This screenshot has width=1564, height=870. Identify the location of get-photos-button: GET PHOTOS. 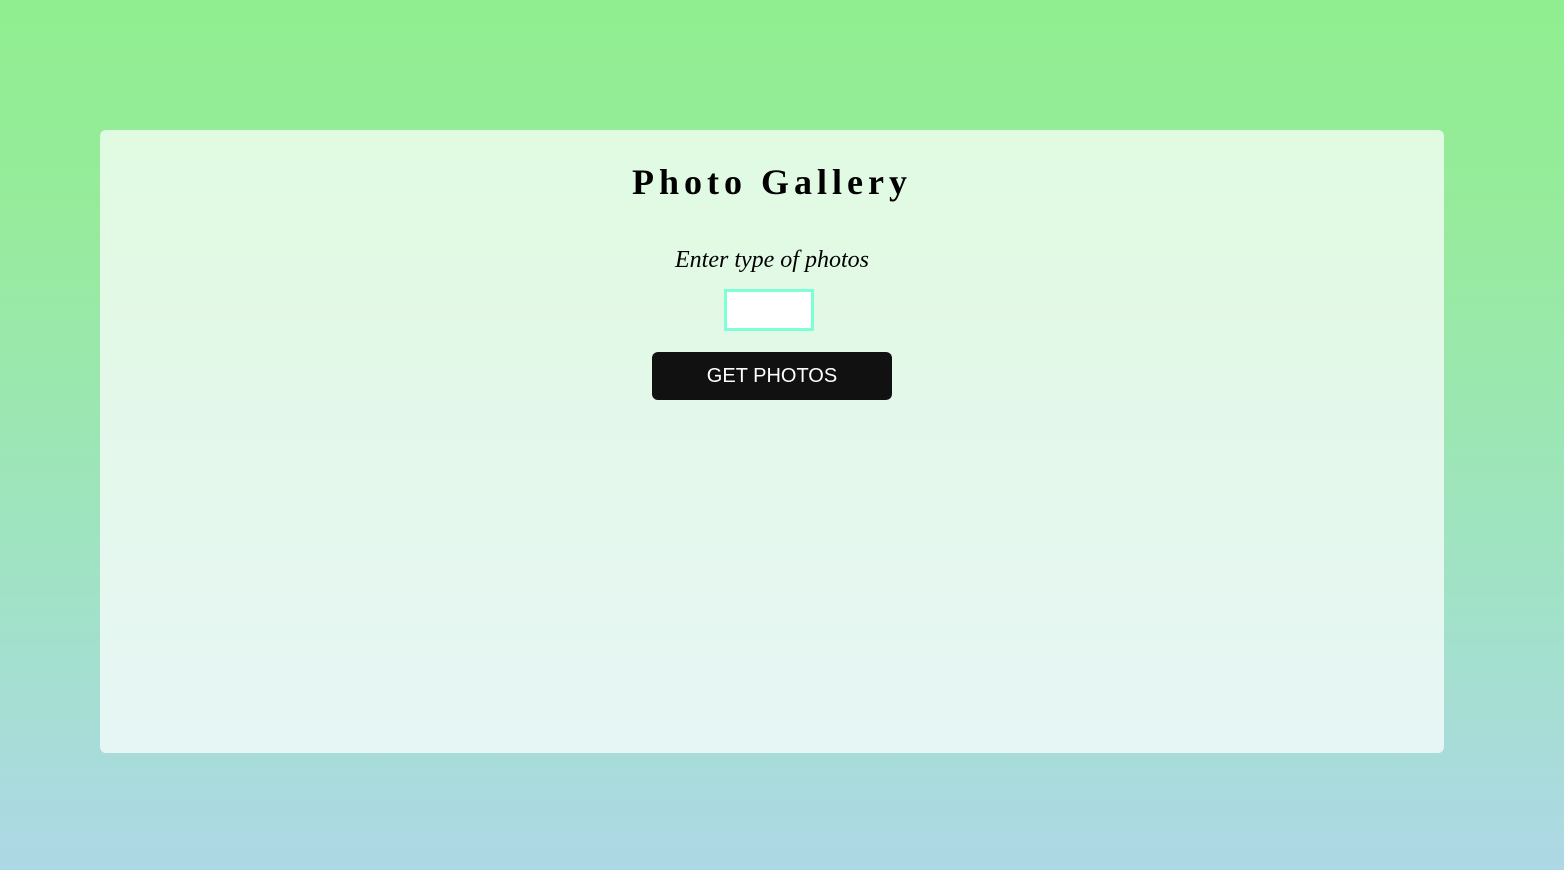
(772, 376).